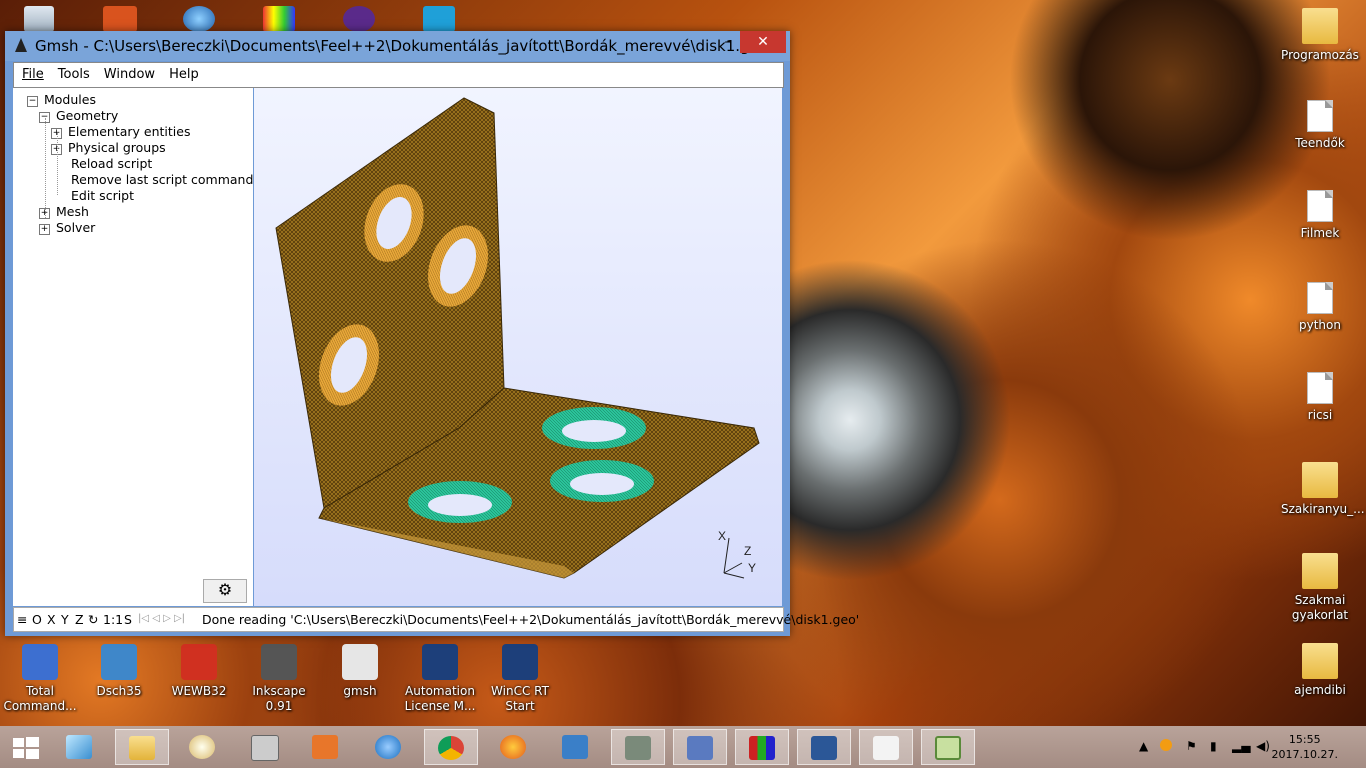 Image resolution: width=1366 pixels, height=769 pixels. Describe the element at coordinates (886, 747) in the screenshot. I see `taskbar-gmsh` at that location.